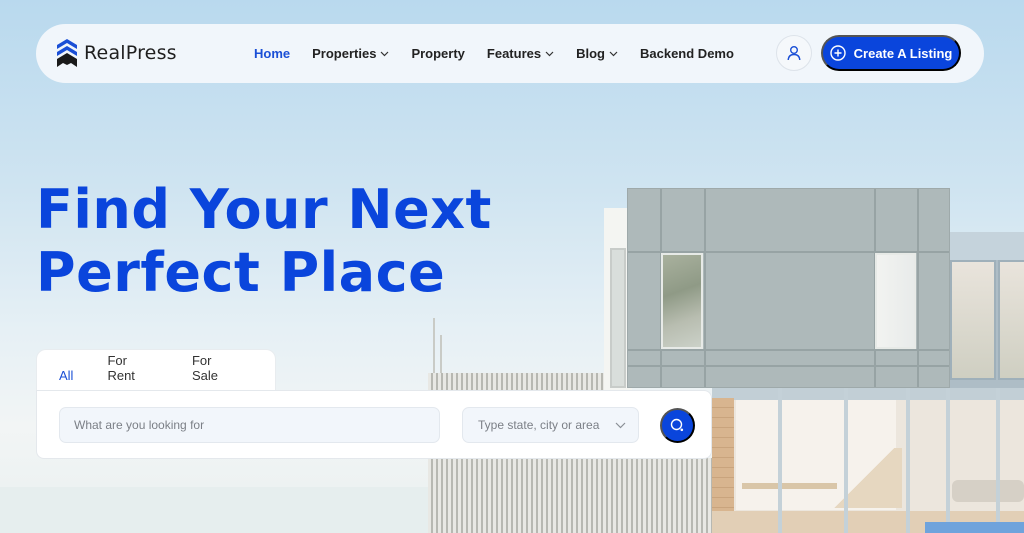 The width and height of the screenshot is (1024, 533). Describe the element at coordinates (868, 460) in the screenshot. I see `house-ground-floor` at that location.